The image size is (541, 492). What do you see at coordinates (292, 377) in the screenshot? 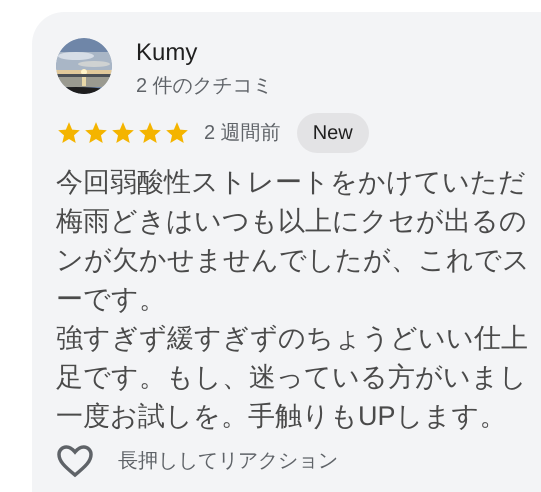
I see `review-text-line: 足です。もし、迷っている方がいまし` at bounding box center [292, 377].